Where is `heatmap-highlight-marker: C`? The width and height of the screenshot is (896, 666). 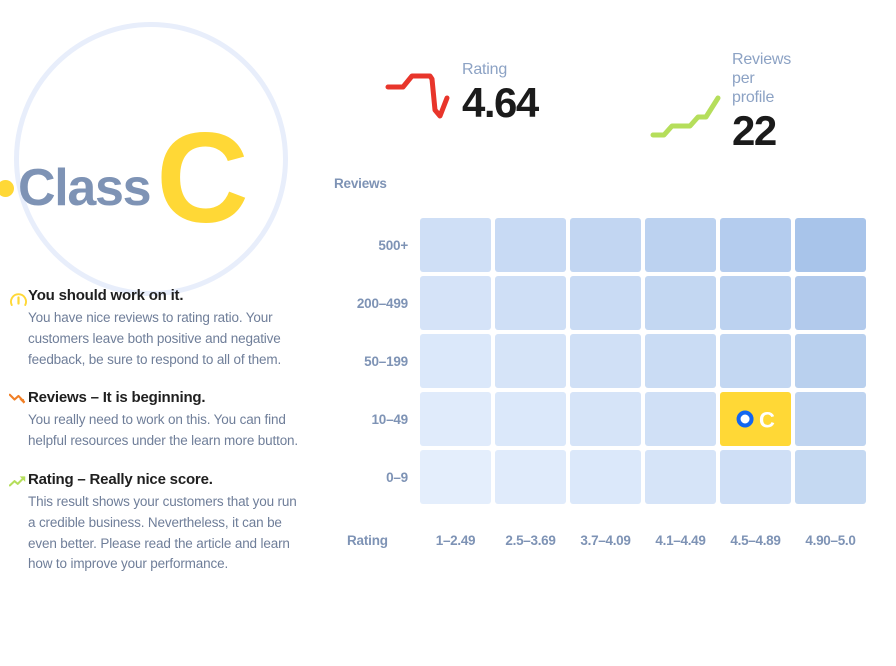
heatmap-highlight-marker: C is located at coordinates (755, 419).